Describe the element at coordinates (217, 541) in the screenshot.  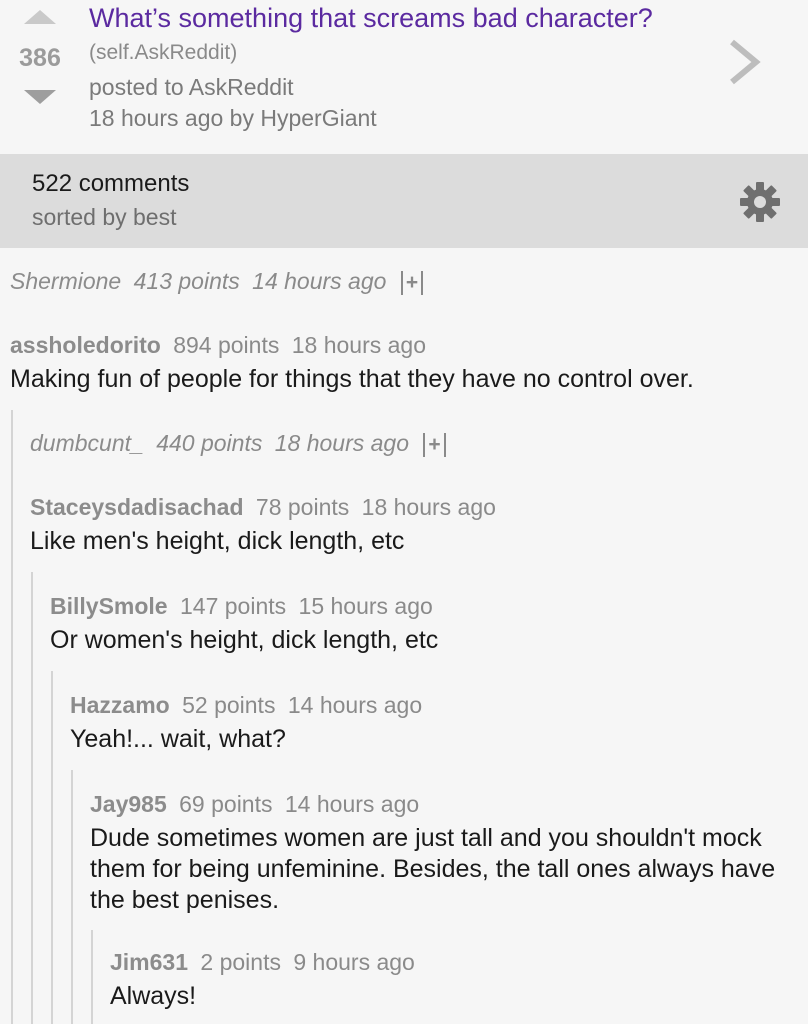
I see `comment-body: Like men's height, dick length, etc` at that location.